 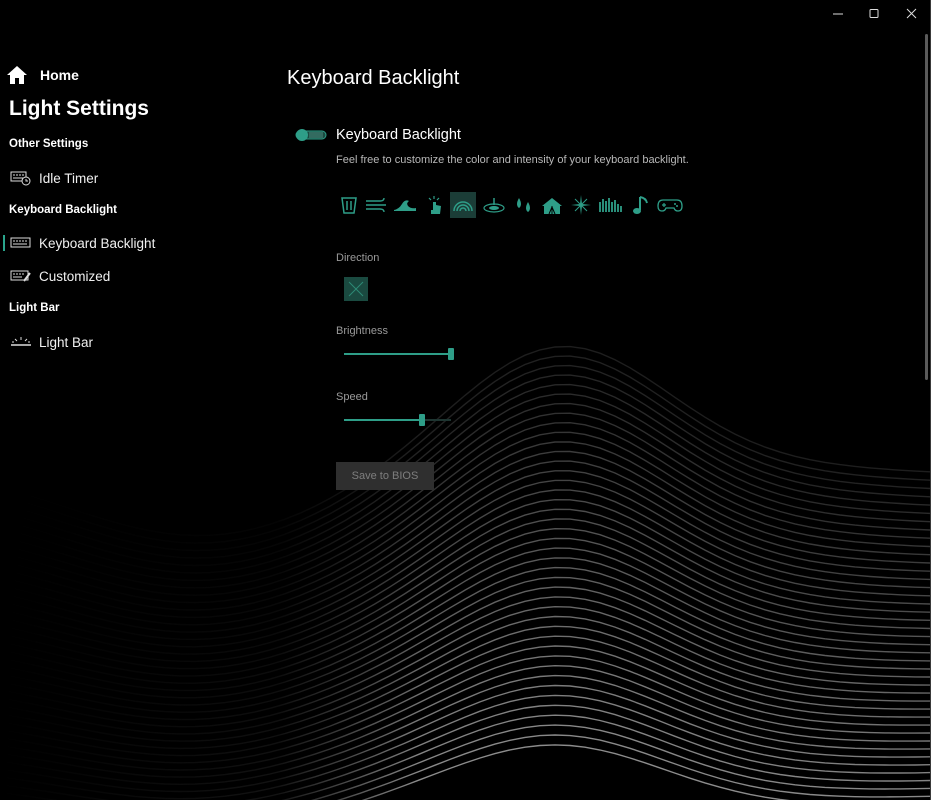 I want to click on sidebar-item-customized: Customized, so click(x=120, y=276).